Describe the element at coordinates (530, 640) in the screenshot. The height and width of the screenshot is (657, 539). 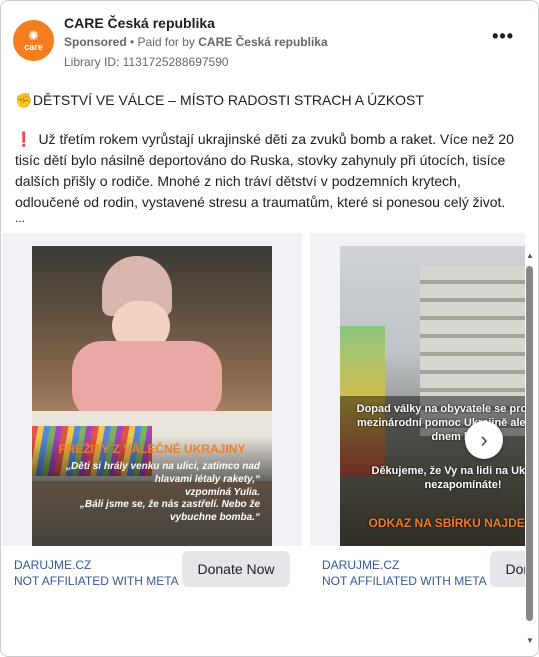
I see `scroll-down-icon: ▼` at that location.